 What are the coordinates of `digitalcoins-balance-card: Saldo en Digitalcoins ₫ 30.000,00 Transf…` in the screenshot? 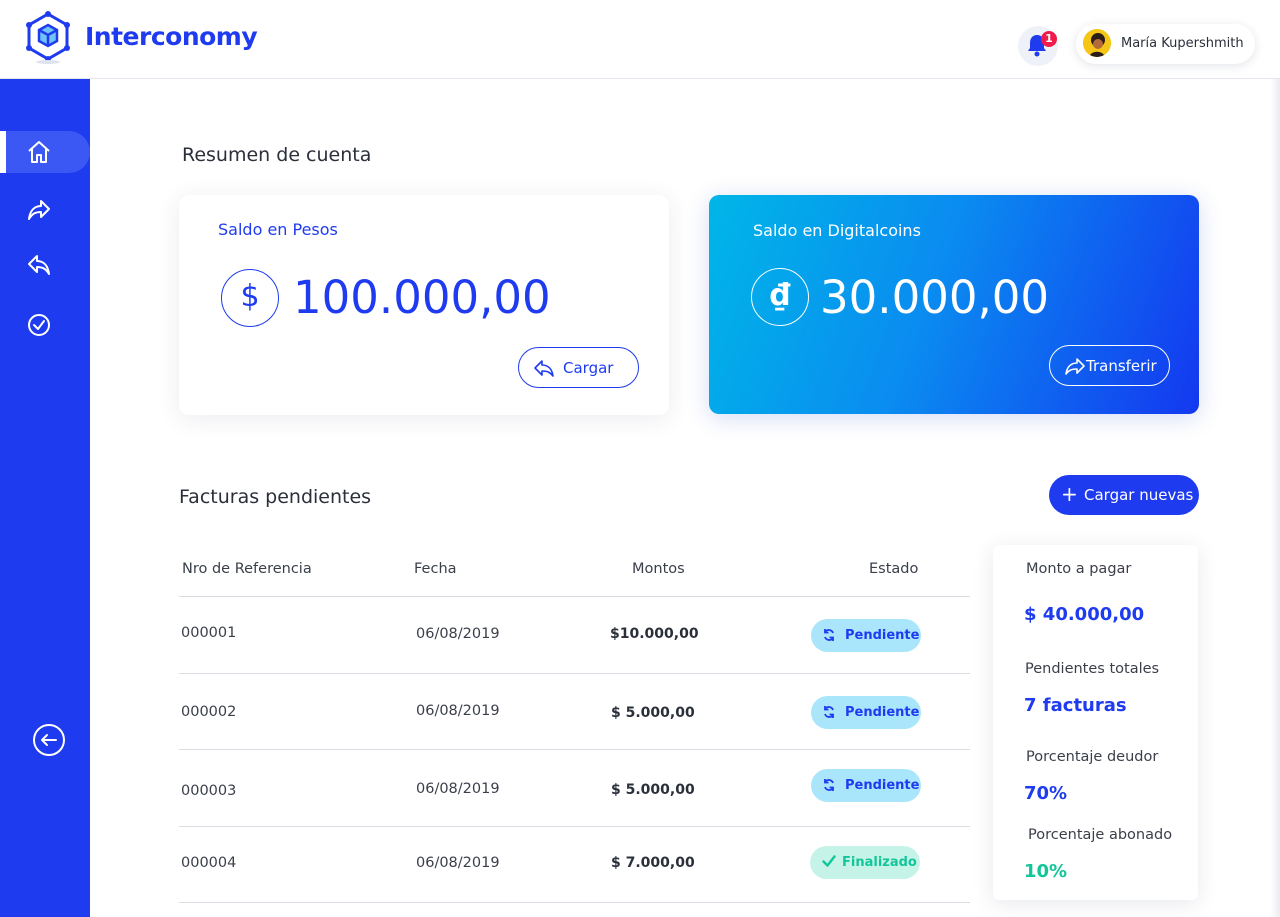 It's located at (954, 304).